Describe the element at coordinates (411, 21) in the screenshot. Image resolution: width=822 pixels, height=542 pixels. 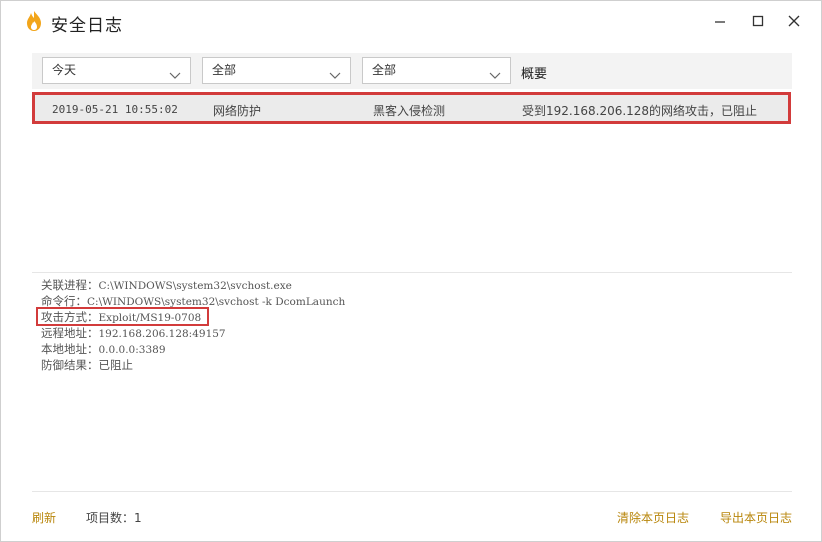
I see `title-bar: 安全日志` at that location.